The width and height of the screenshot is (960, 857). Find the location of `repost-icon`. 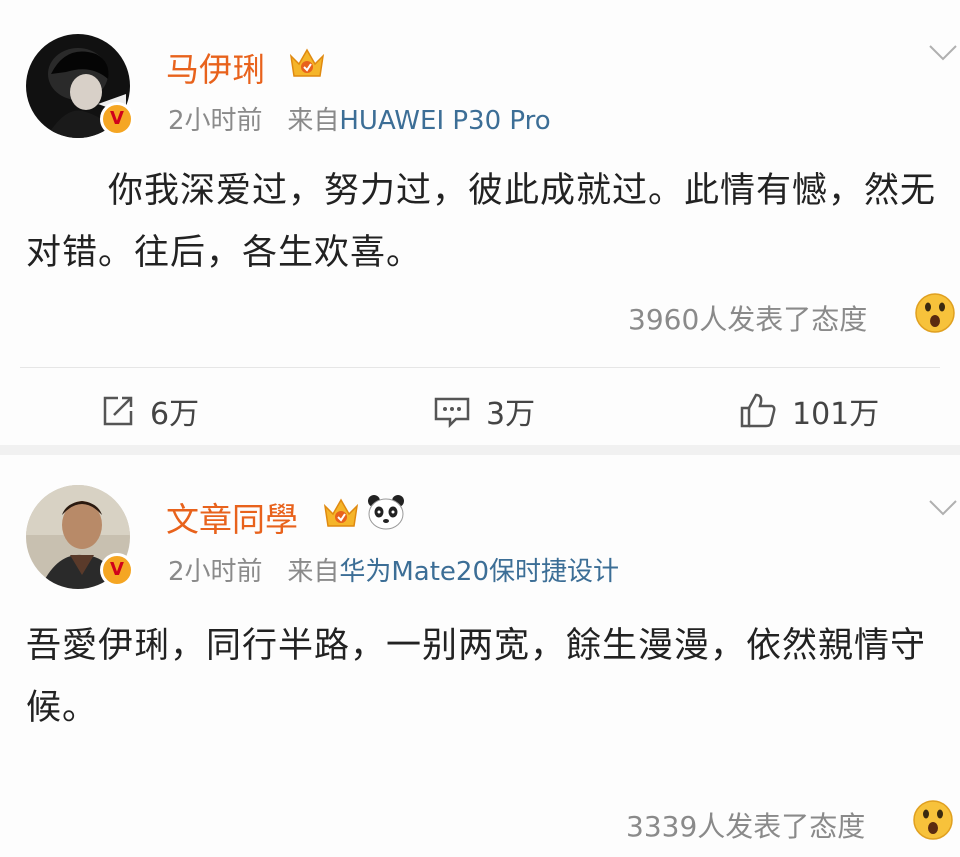

repost-icon is located at coordinates (118, 411).